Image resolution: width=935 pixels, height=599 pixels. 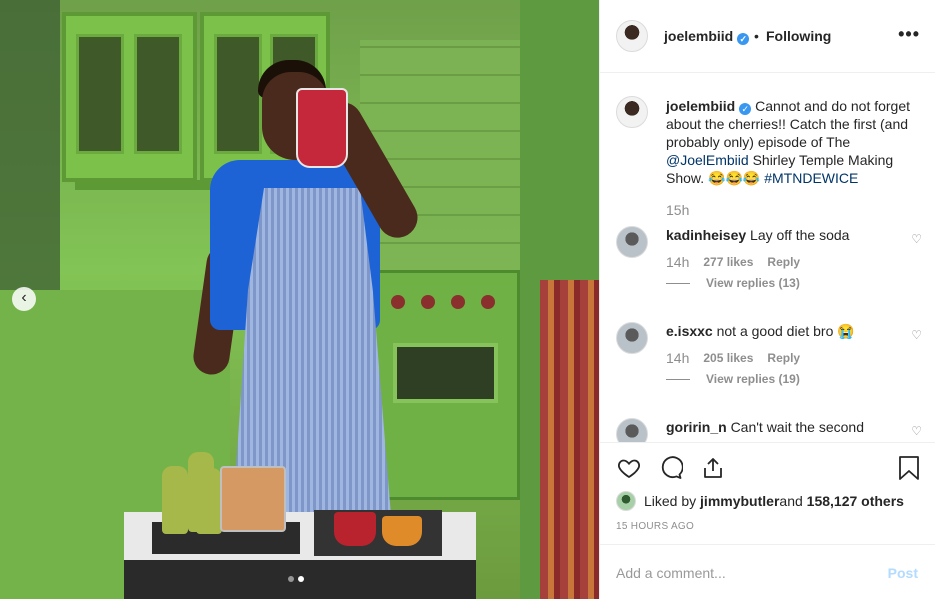 I want to click on caption-username: joelembiid, so click(x=700, y=106).